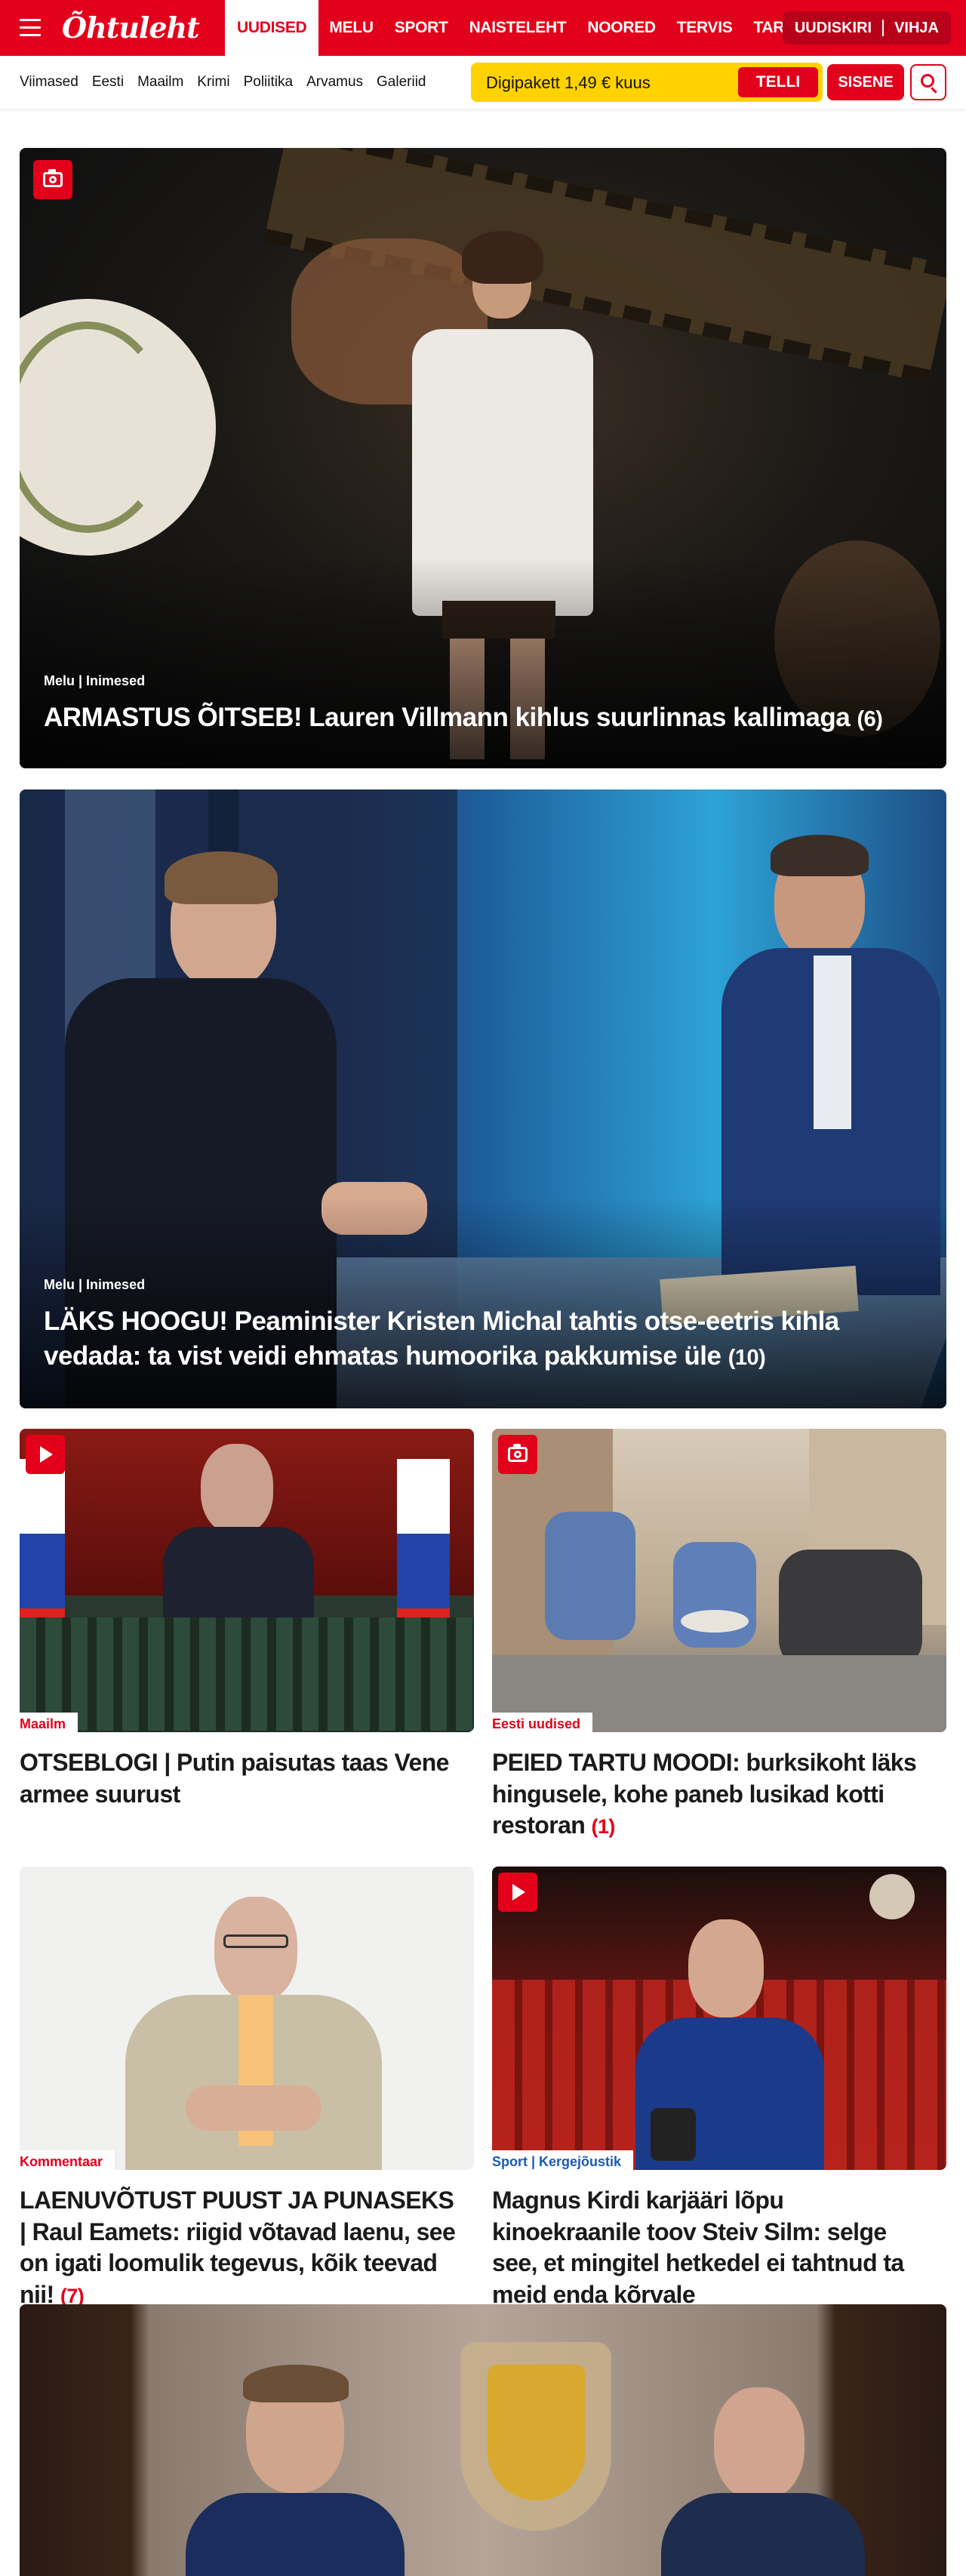 The image size is (966, 2576). Describe the element at coordinates (334, 82) in the screenshot. I see `subnav-item-arvamus: Arvamus` at that location.